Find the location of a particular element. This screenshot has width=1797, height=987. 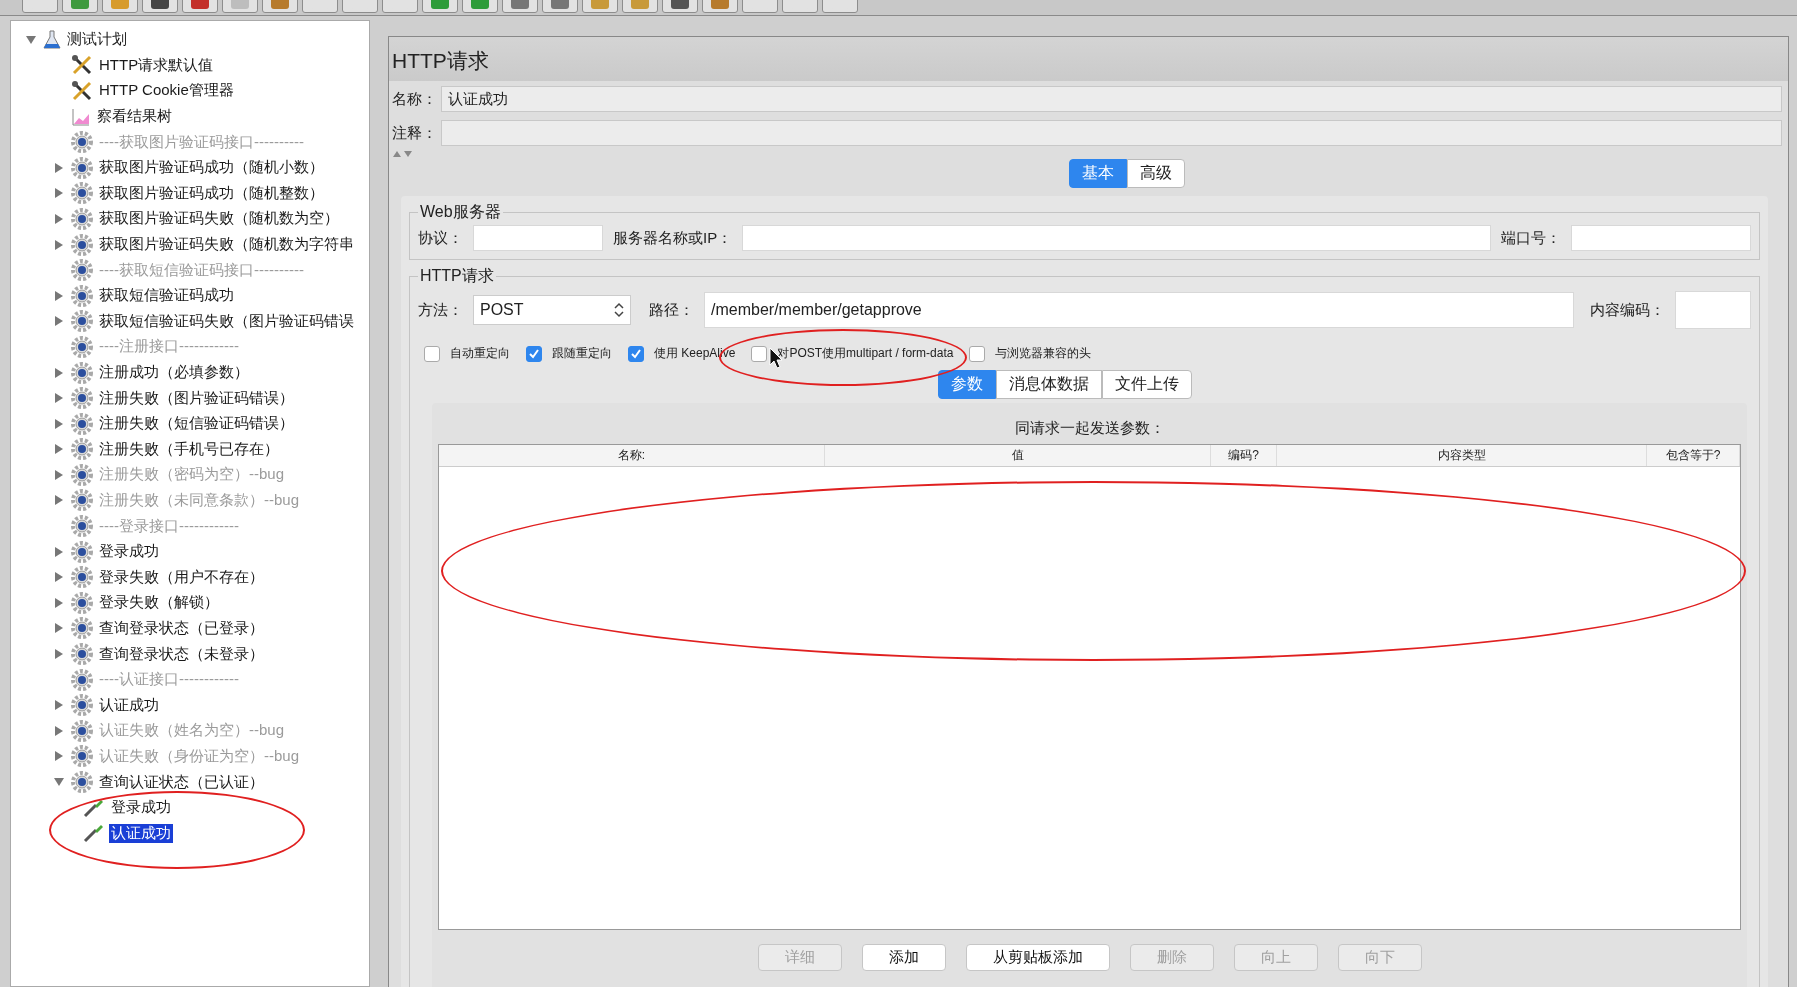

checkbox-label: 对POST使用multipart / form-data is located at coordinates (865, 353).